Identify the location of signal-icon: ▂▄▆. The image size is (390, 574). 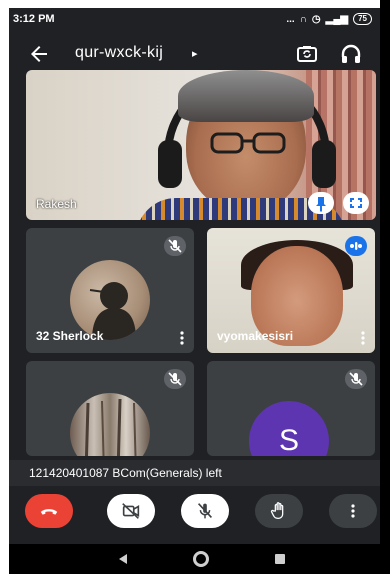
(337, 19).